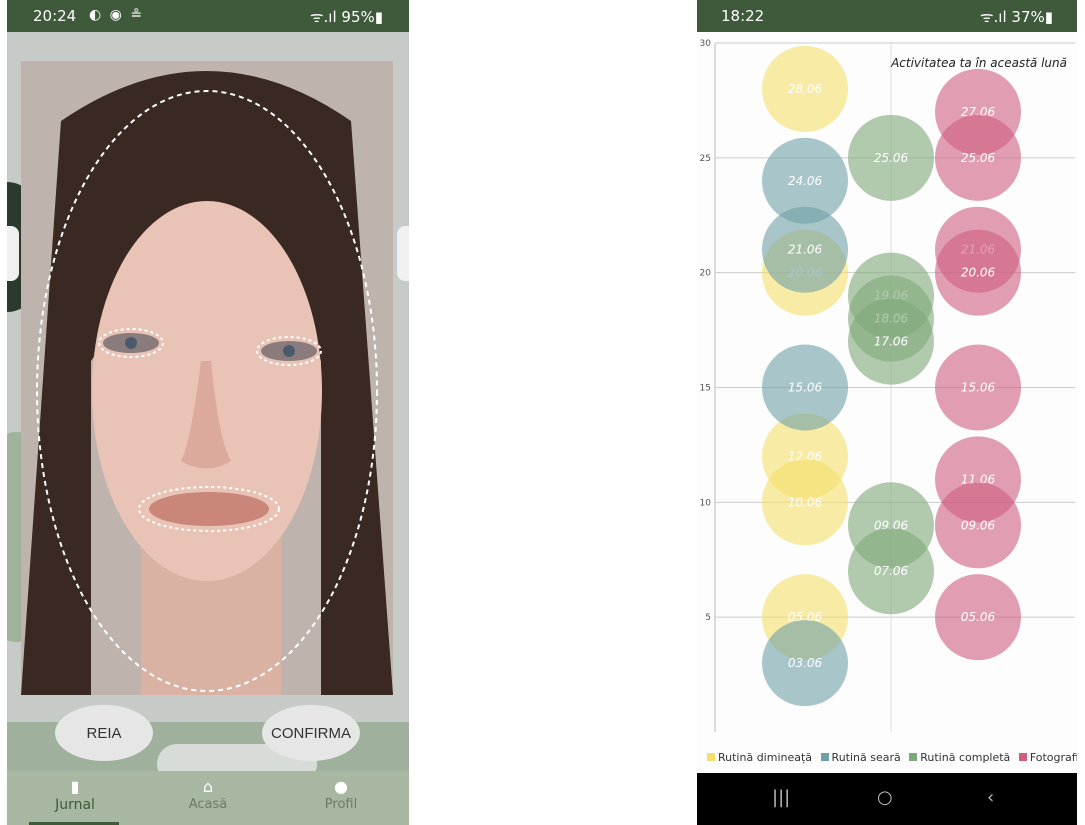  I want to click on bubble-label: 05.06, so click(978, 617).